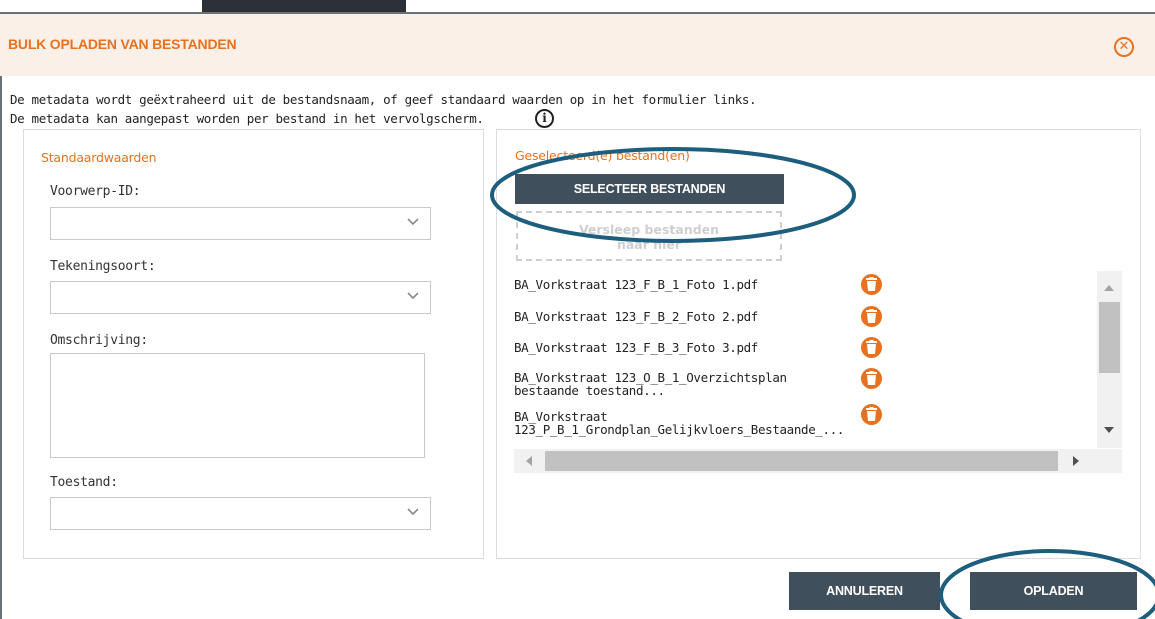 The width and height of the screenshot is (1155, 619). What do you see at coordinates (649, 244) in the screenshot?
I see `dropzone-text-line-2: naar hier` at bounding box center [649, 244].